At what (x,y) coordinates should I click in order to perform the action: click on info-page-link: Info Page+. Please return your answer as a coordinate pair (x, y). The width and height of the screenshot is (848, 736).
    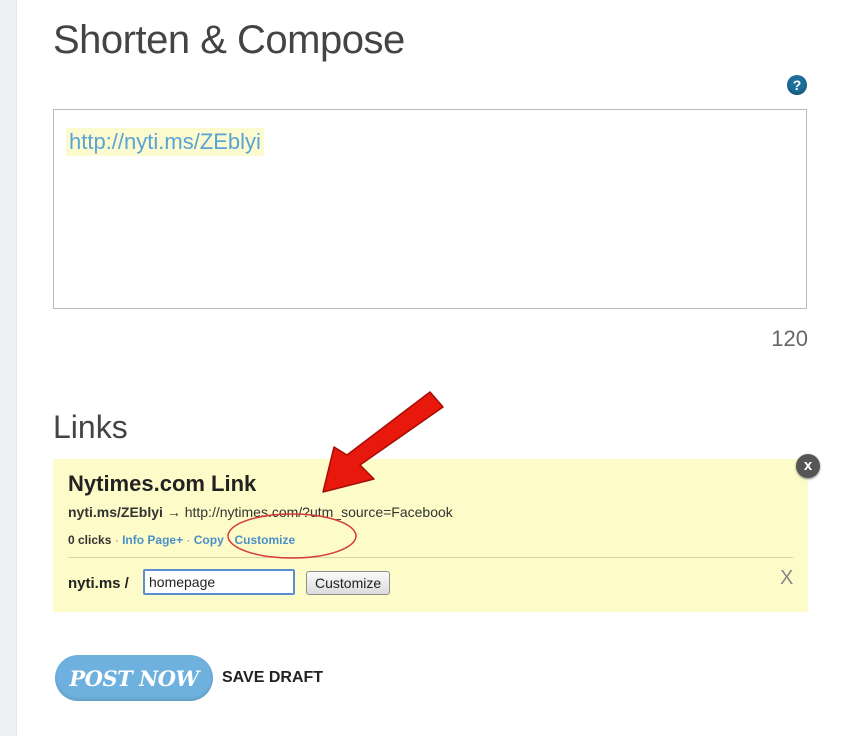
    Looking at the image, I should click on (152, 540).